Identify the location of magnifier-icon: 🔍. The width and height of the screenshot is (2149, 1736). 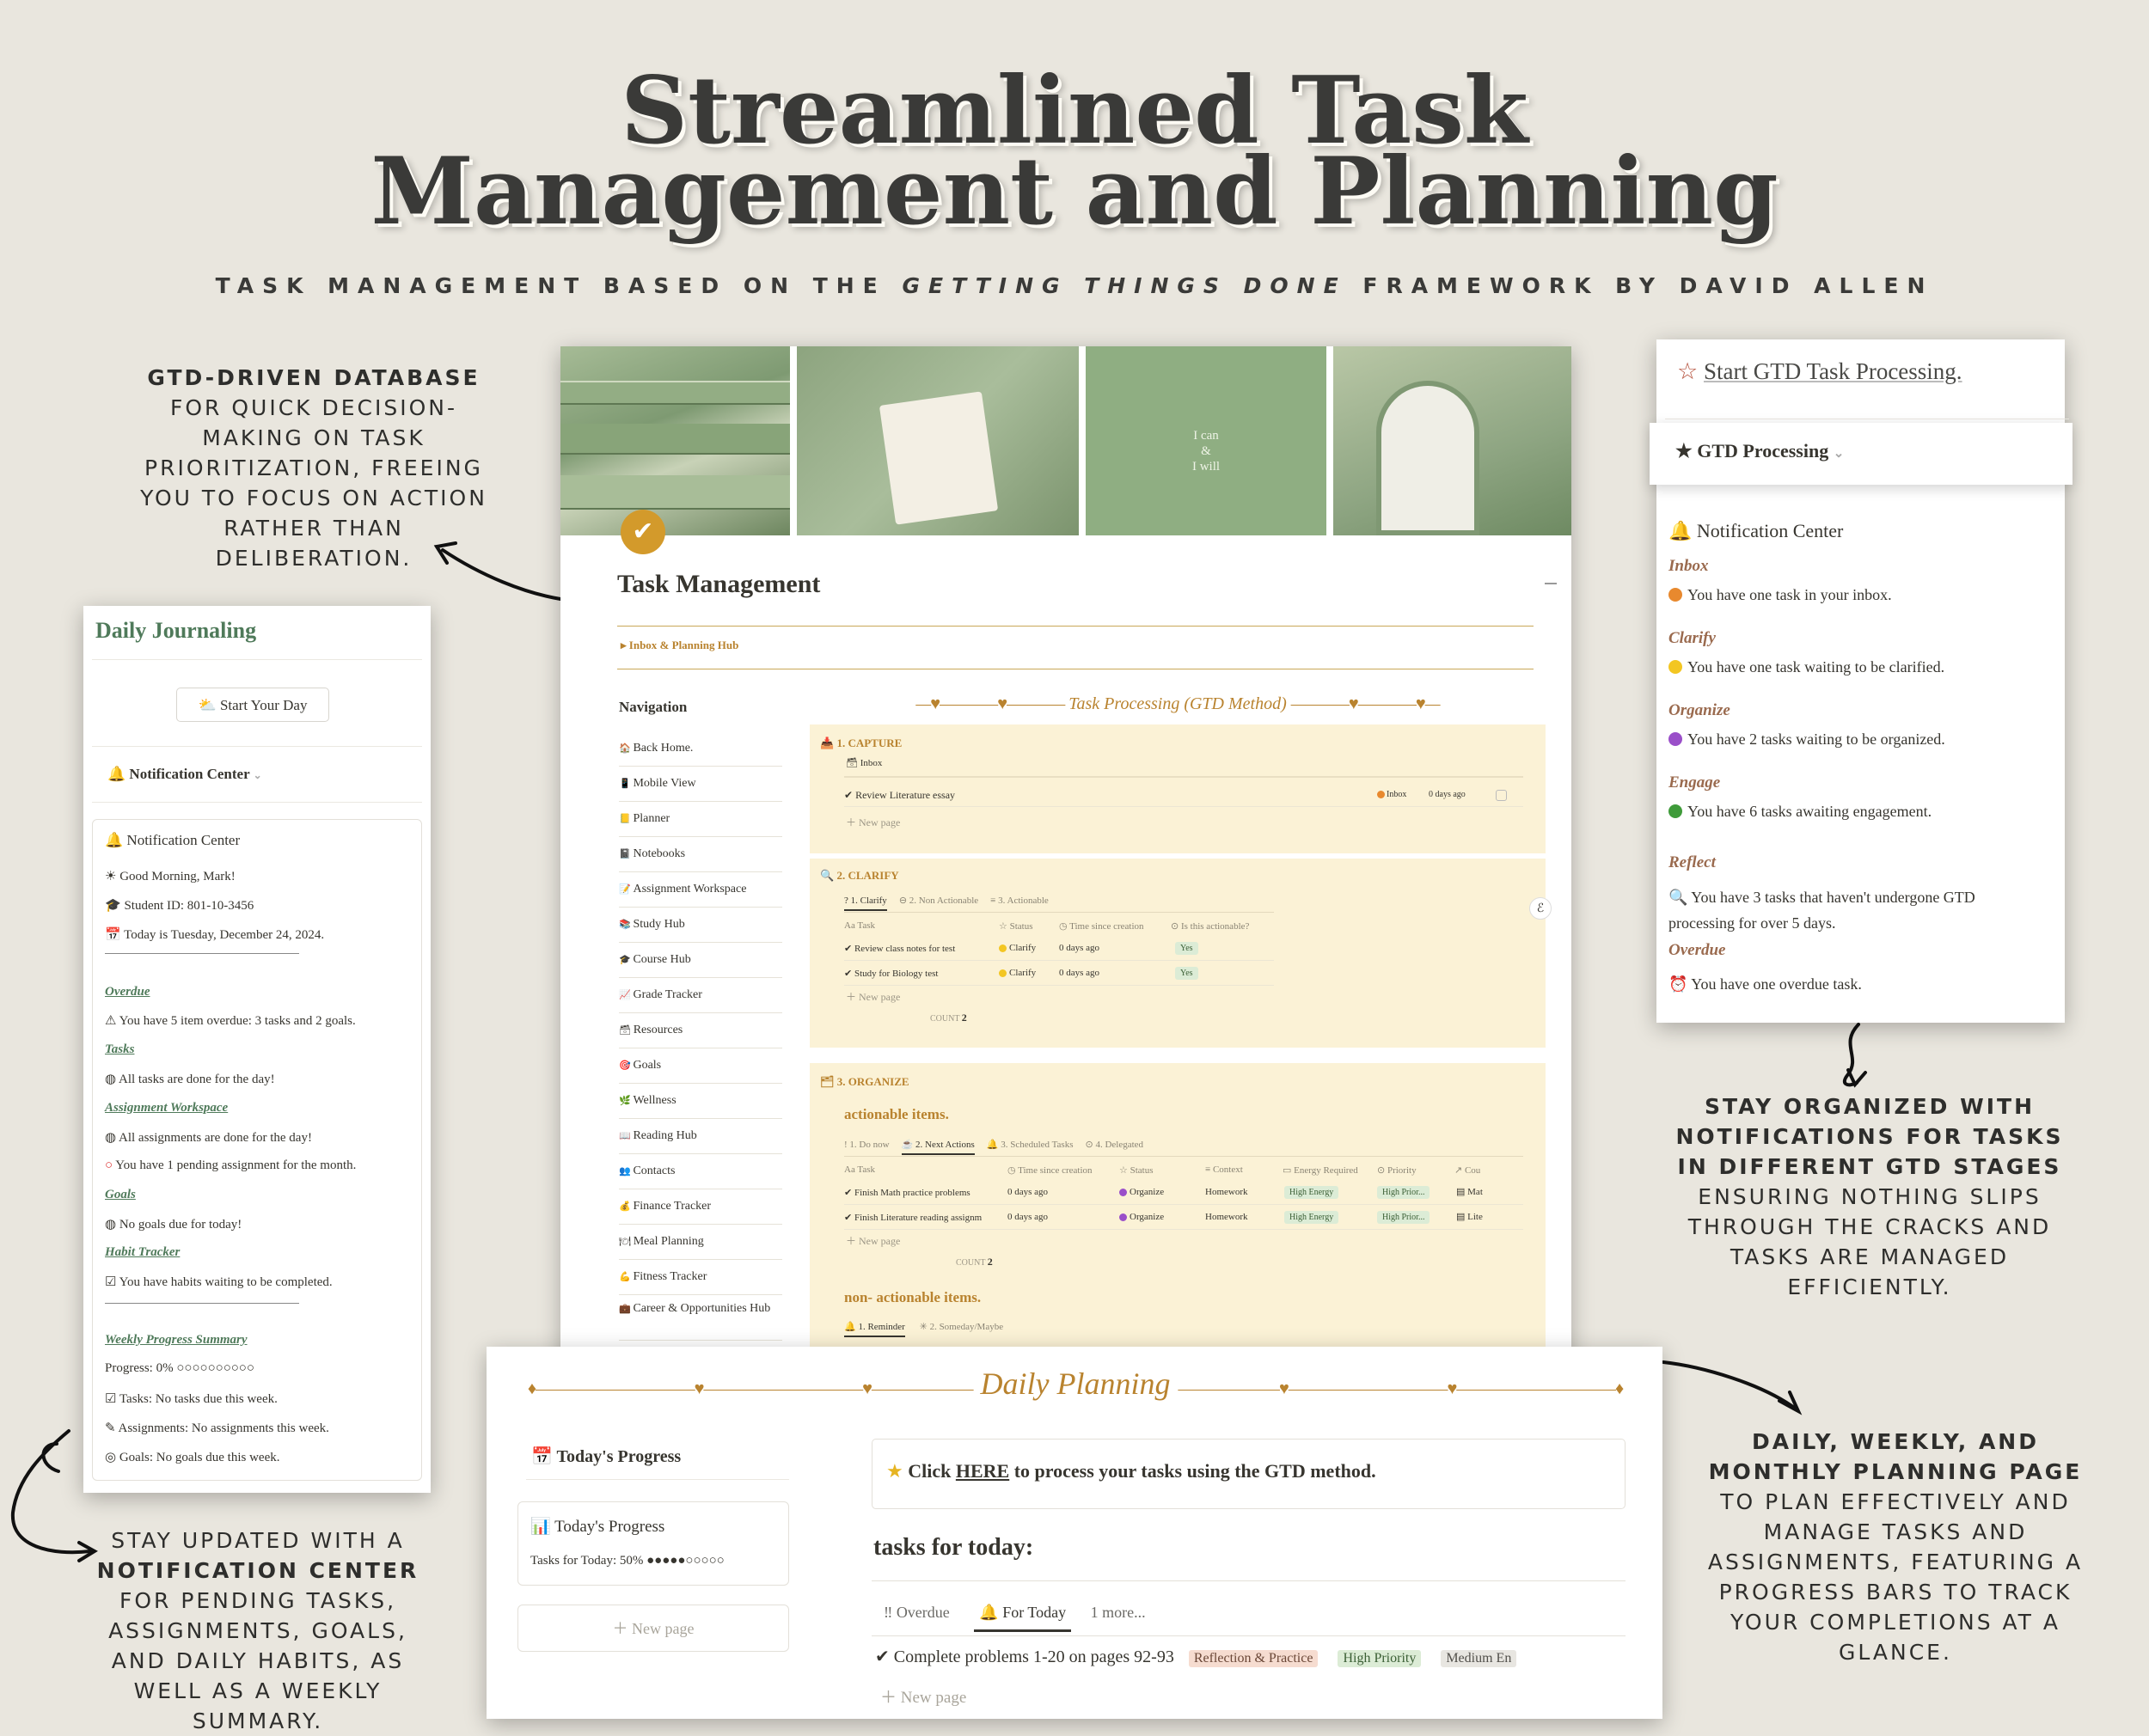
(827, 875).